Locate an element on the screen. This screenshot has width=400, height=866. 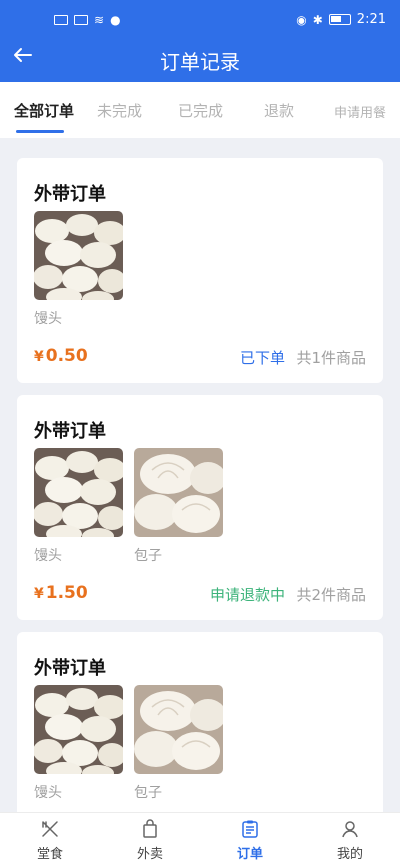
nav-label: 外卖 is located at coordinates (149, 854).